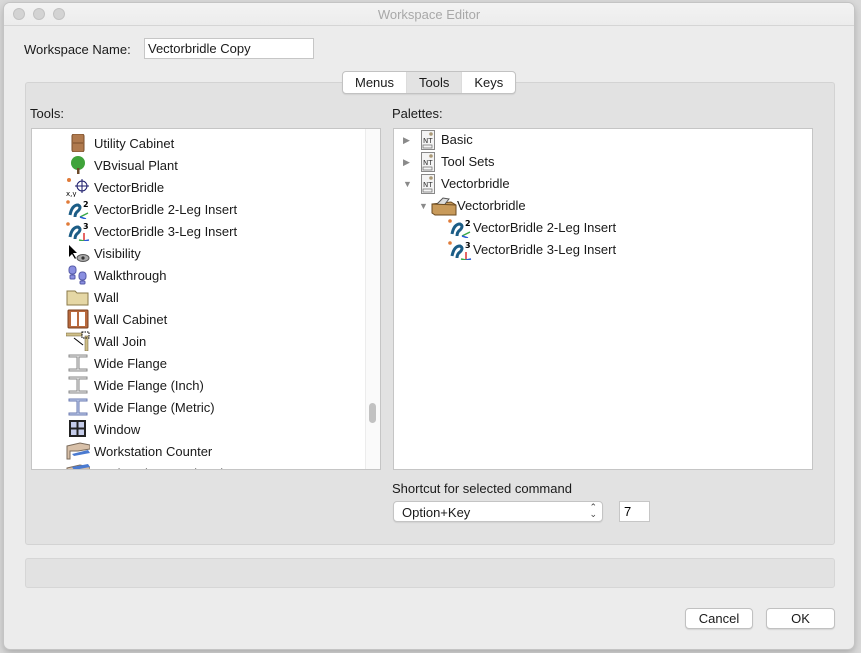 Image resolution: width=861 pixels, height=653 pixels. Describe the element at coordinates (78, 407) in the screenshot. I see `wide-flange-metric-icon` at that location.